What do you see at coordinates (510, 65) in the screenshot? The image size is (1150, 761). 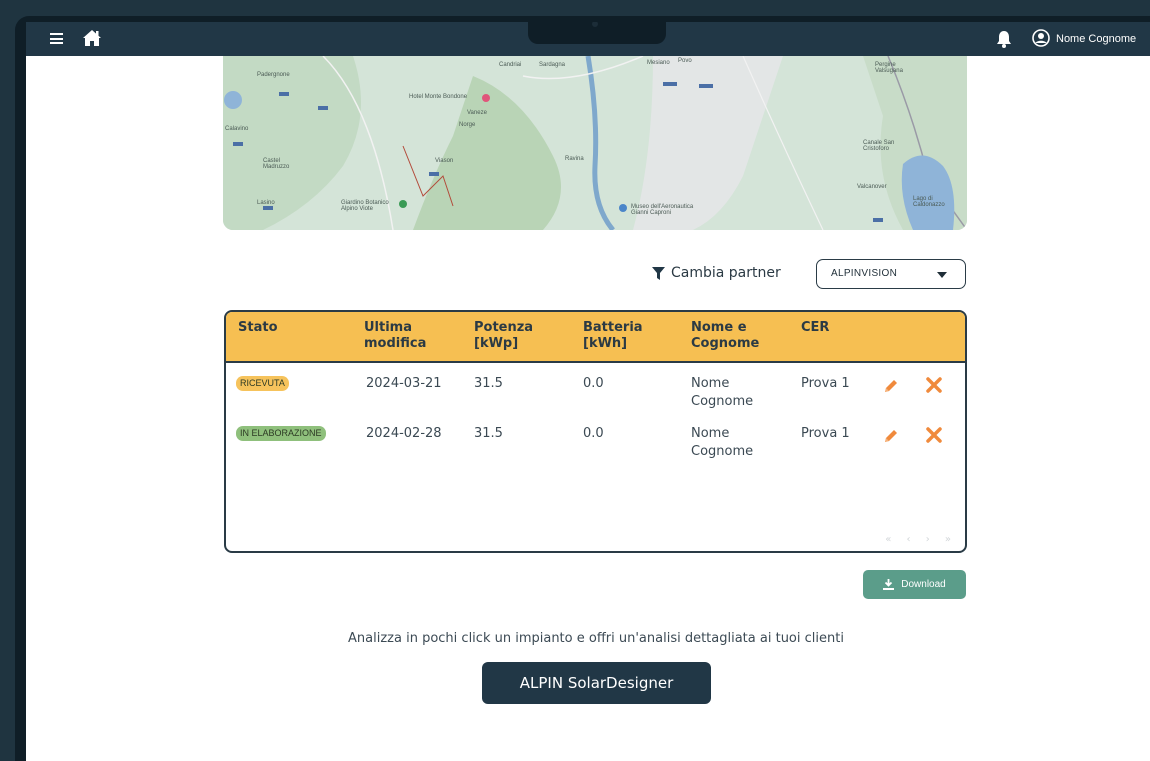 I see `map-label: Candriai` at bounding box center [510, 65].